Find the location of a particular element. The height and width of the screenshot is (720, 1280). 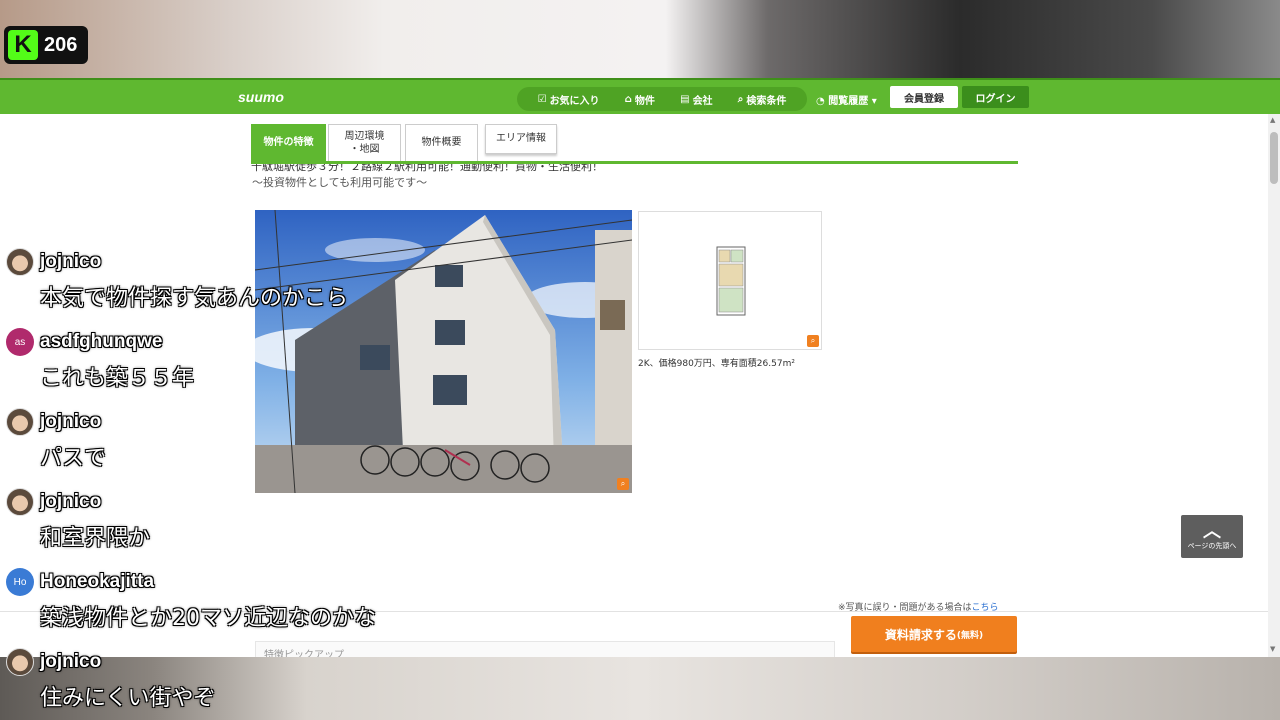

register-button: 会員登録 is located at coordinates (924, 97).